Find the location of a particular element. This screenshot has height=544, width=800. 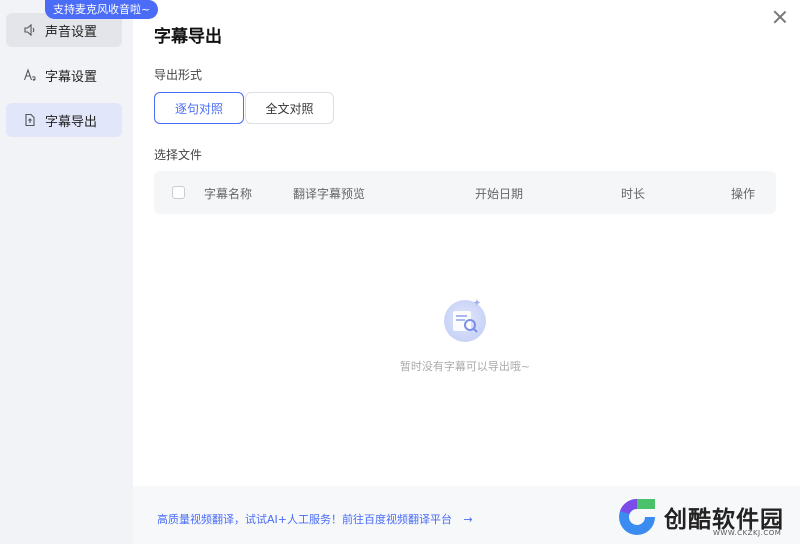

table-header: 字幕名称 翻译字幕预览 开始日期 时长 操作 is located at coordinates (465, 192).